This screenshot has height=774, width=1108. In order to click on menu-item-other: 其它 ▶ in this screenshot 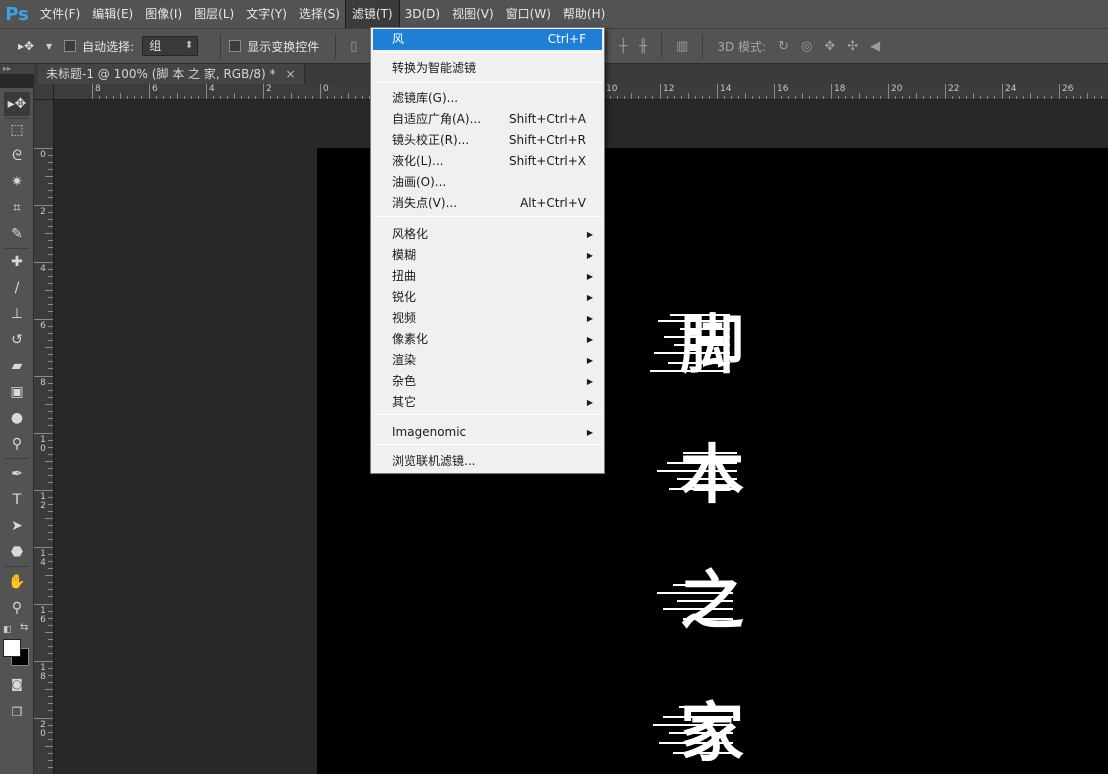, I will do `click(487, 402)`.